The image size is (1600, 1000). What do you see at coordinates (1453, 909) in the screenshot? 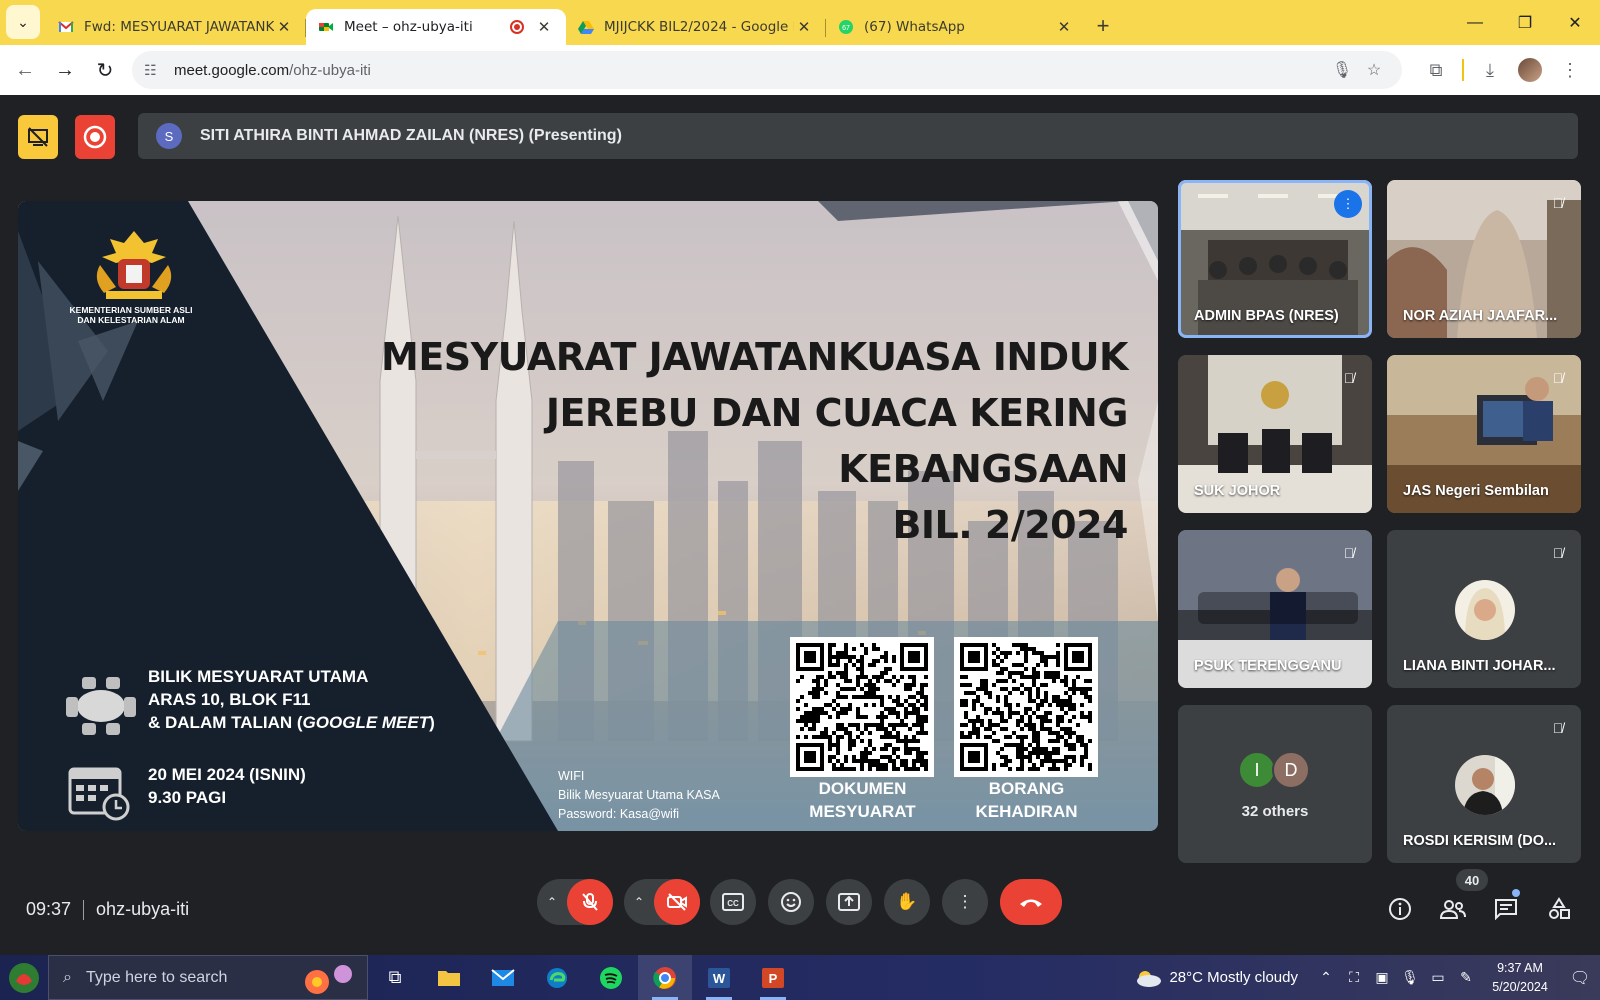
I see `people-button` at bounding box center [1453, 909].